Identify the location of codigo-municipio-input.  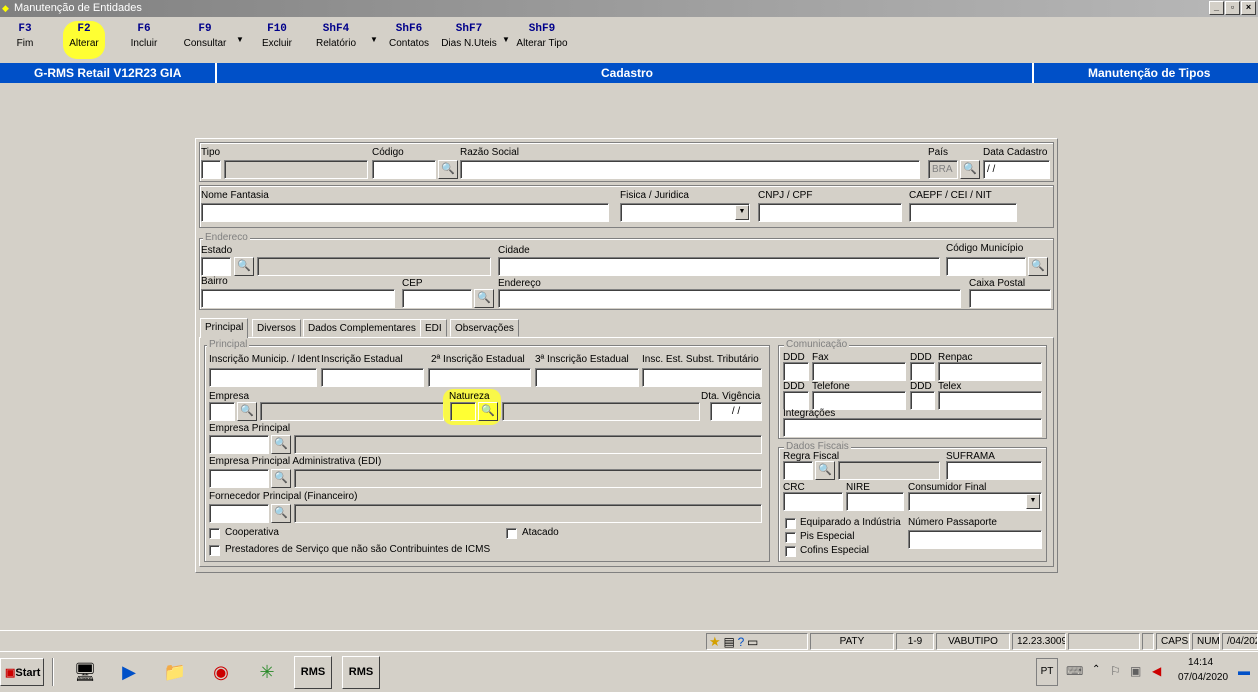
(986, 266).